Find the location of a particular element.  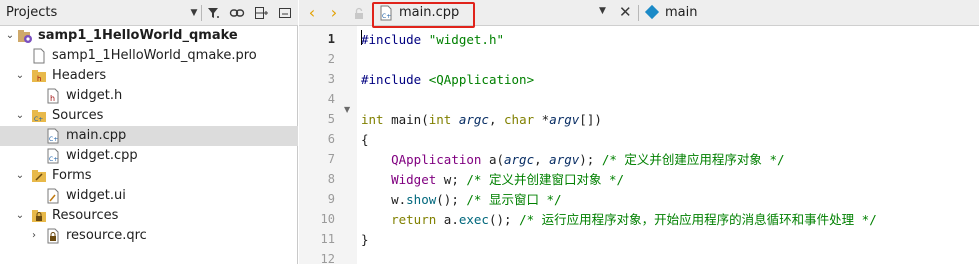

code-token: (); is located at coordinates (504, 219).